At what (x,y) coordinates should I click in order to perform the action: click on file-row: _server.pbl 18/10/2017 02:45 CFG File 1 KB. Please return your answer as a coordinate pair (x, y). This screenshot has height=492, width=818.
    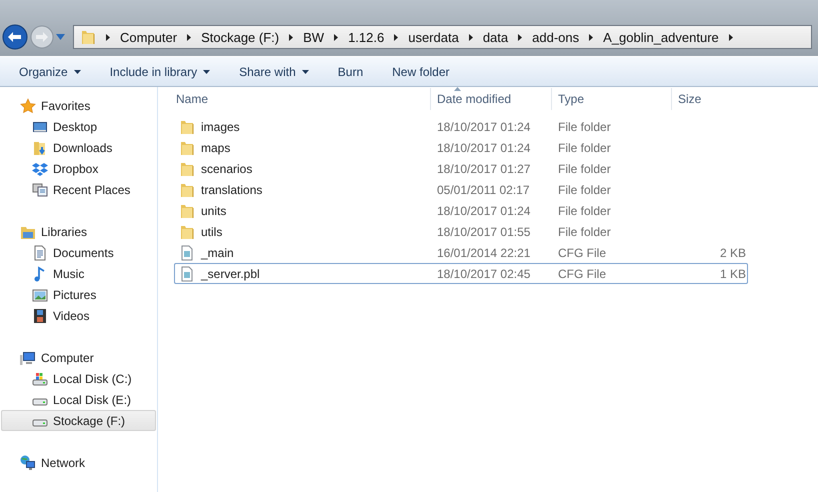
    Looking at the image, I should click on (461, 273).